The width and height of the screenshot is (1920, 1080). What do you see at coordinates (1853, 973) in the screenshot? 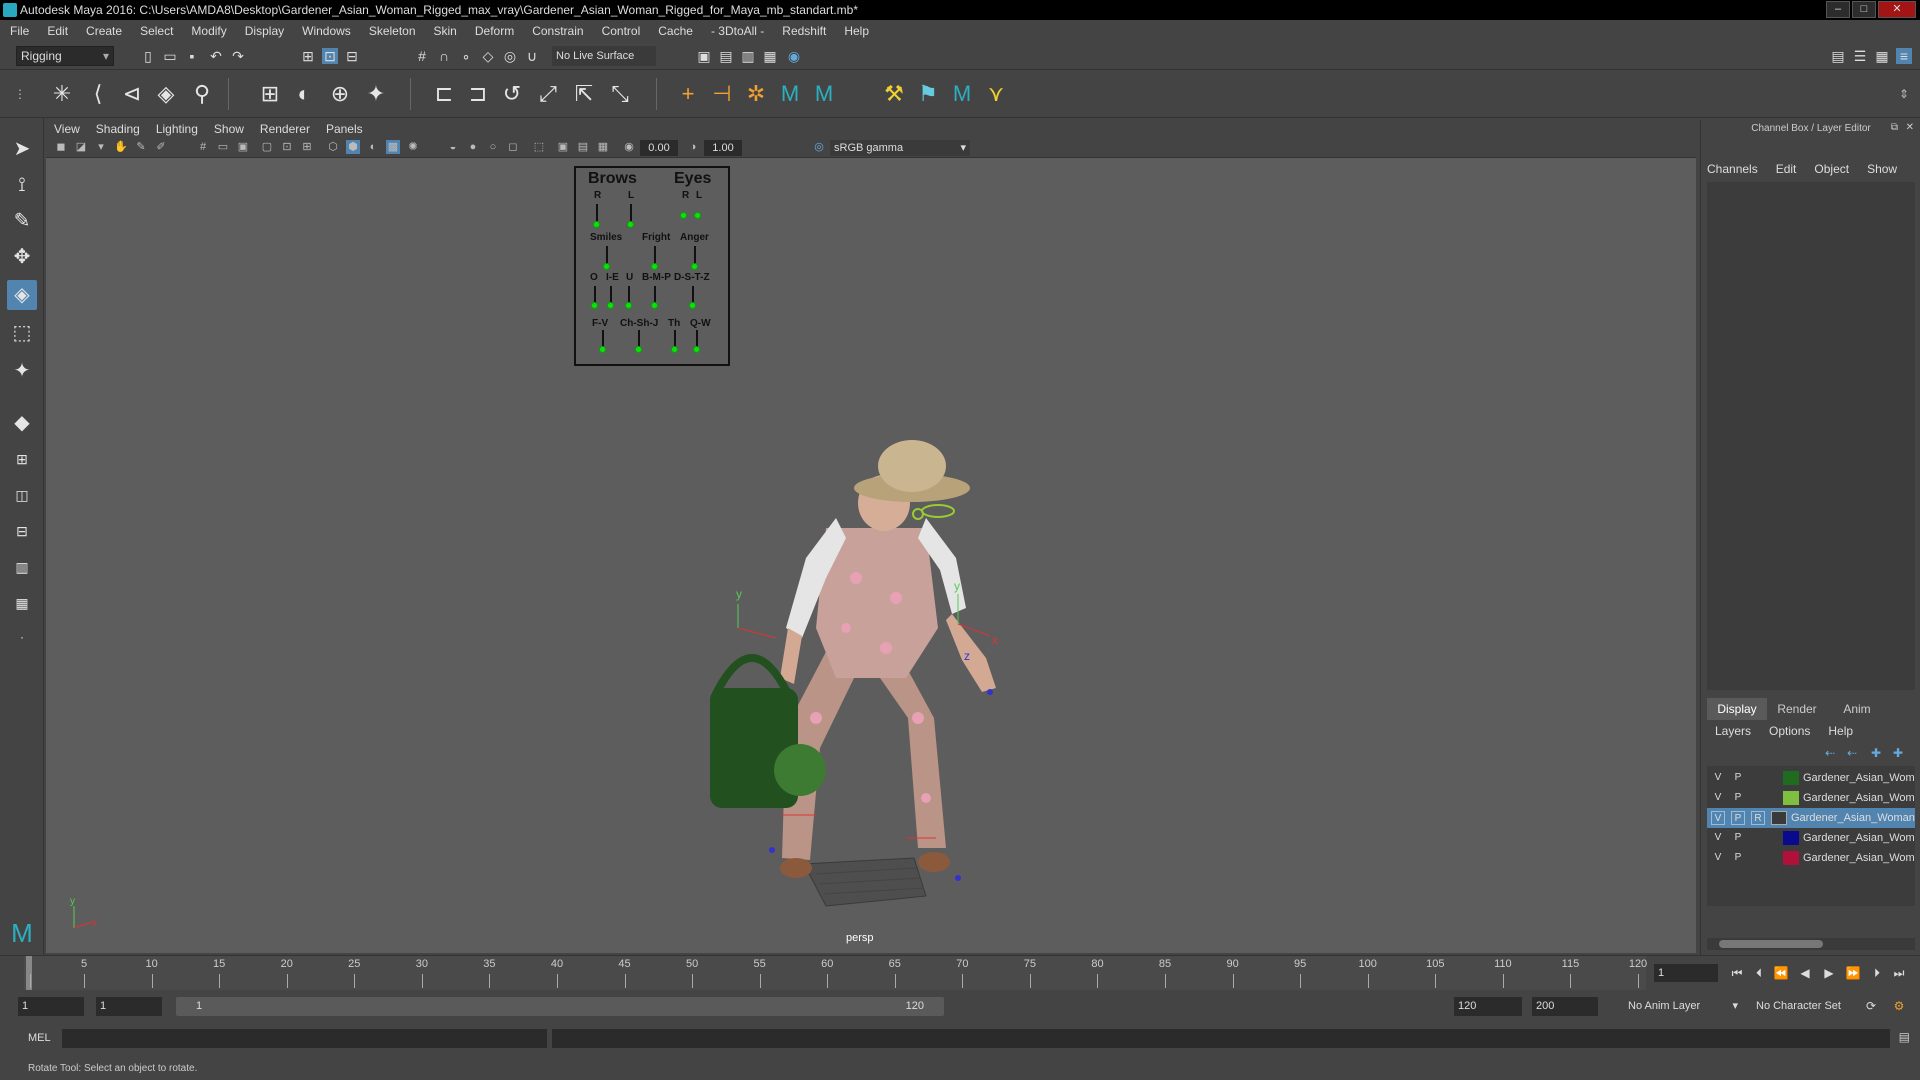
I see `step-forward-key-icon: ⏩` at bounding box center [1853, 973].